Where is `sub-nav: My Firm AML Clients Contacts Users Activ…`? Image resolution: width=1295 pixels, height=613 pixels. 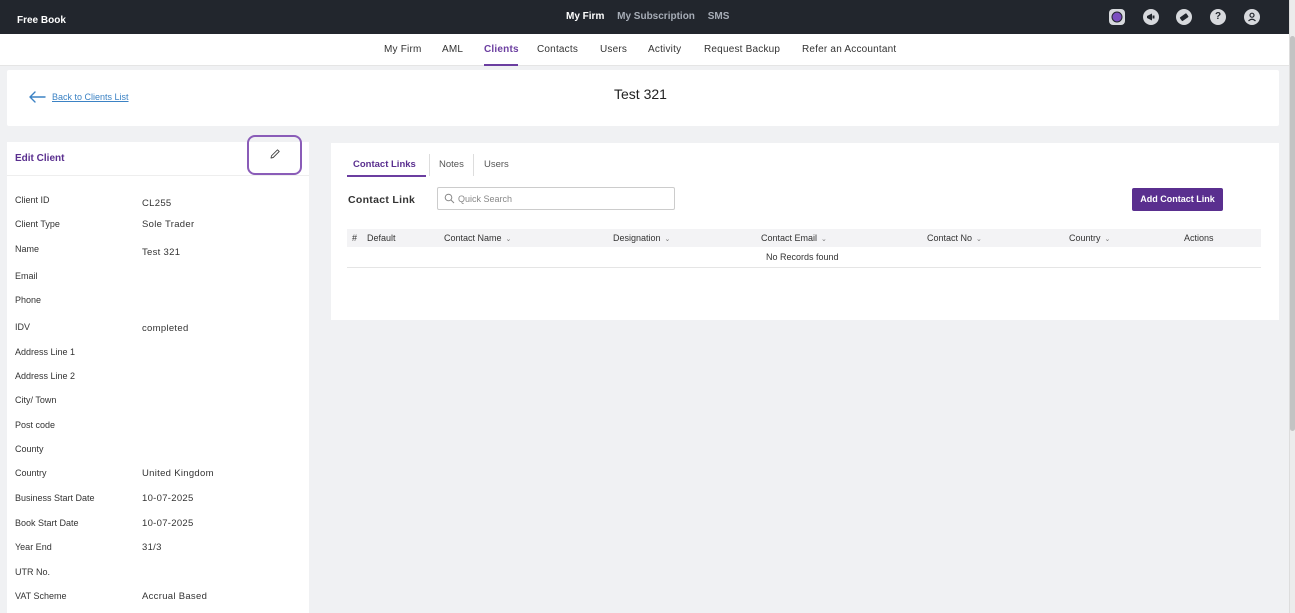 sub-nav: My Firm AML Clients Contacts Users Activ… is located at coordinates (644, 50).